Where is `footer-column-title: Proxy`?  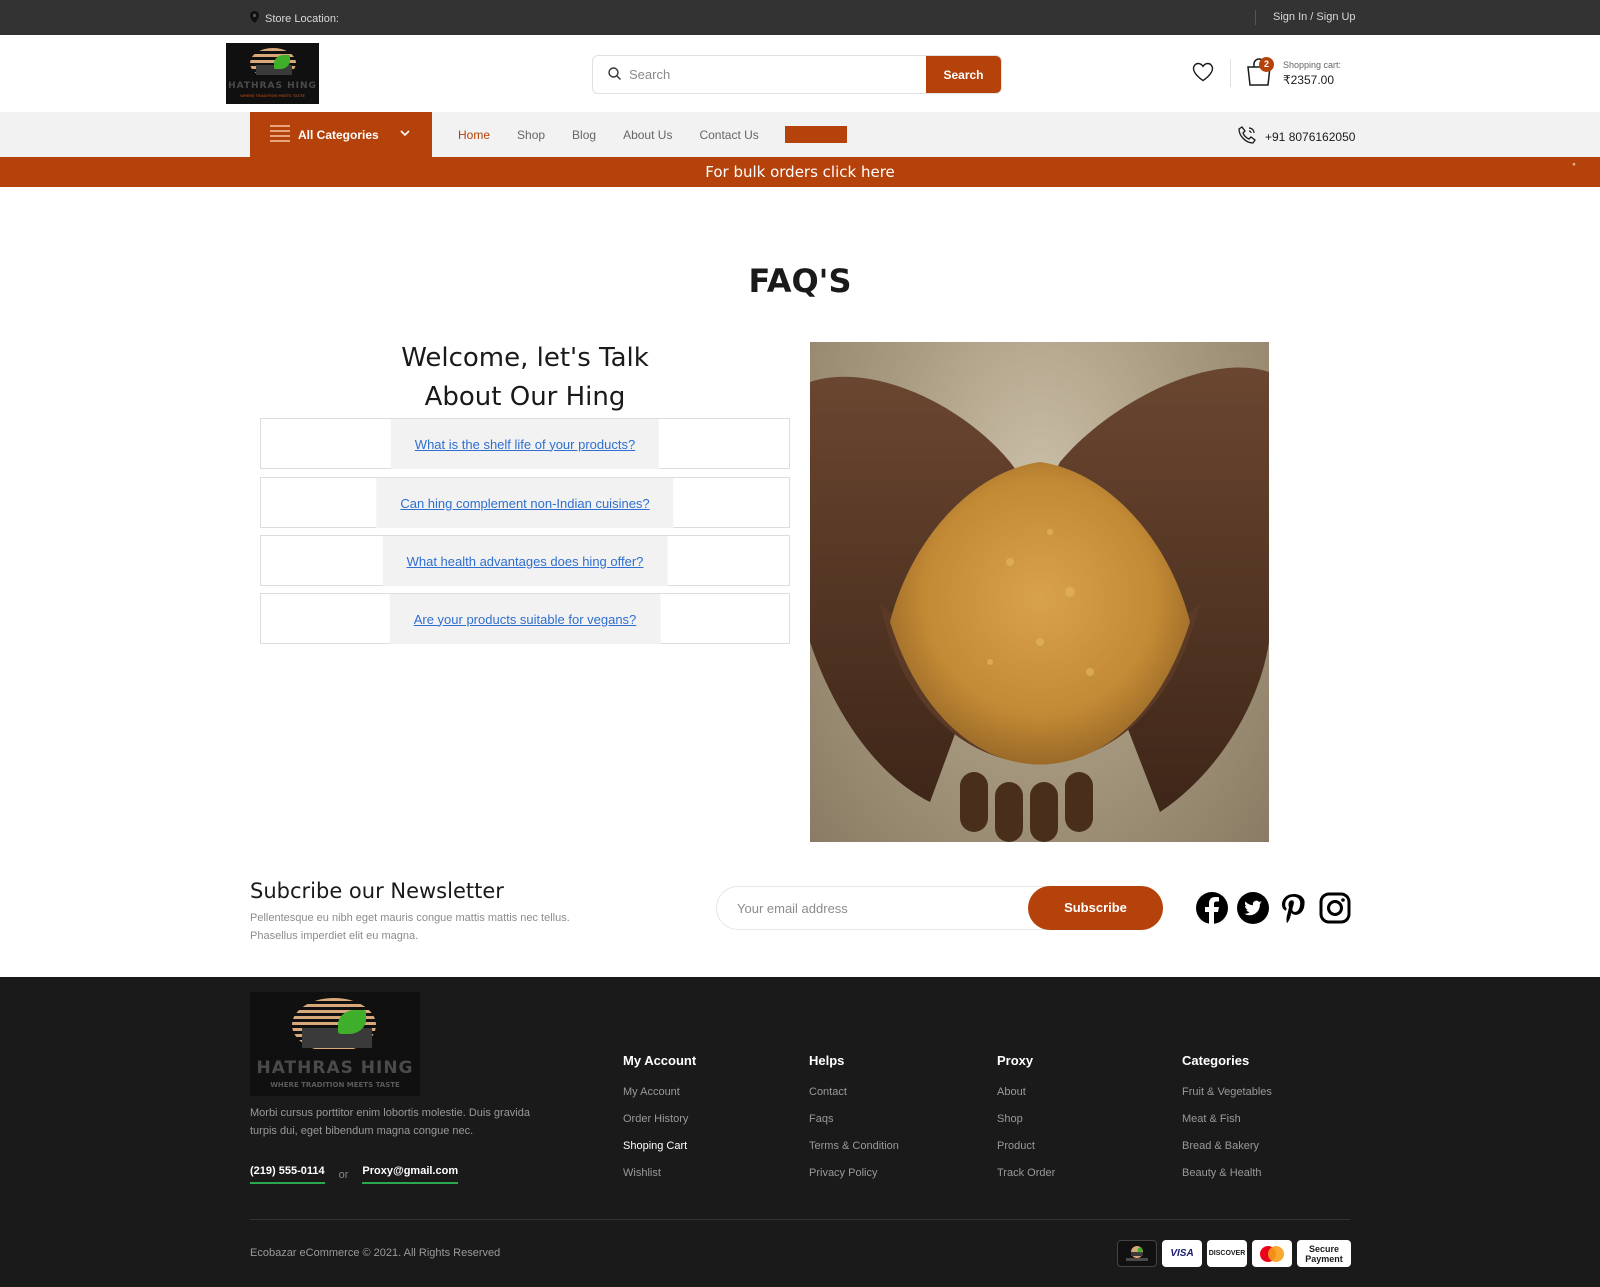 footer-column-title: Proxy is located at coordinates (1015, 1060).